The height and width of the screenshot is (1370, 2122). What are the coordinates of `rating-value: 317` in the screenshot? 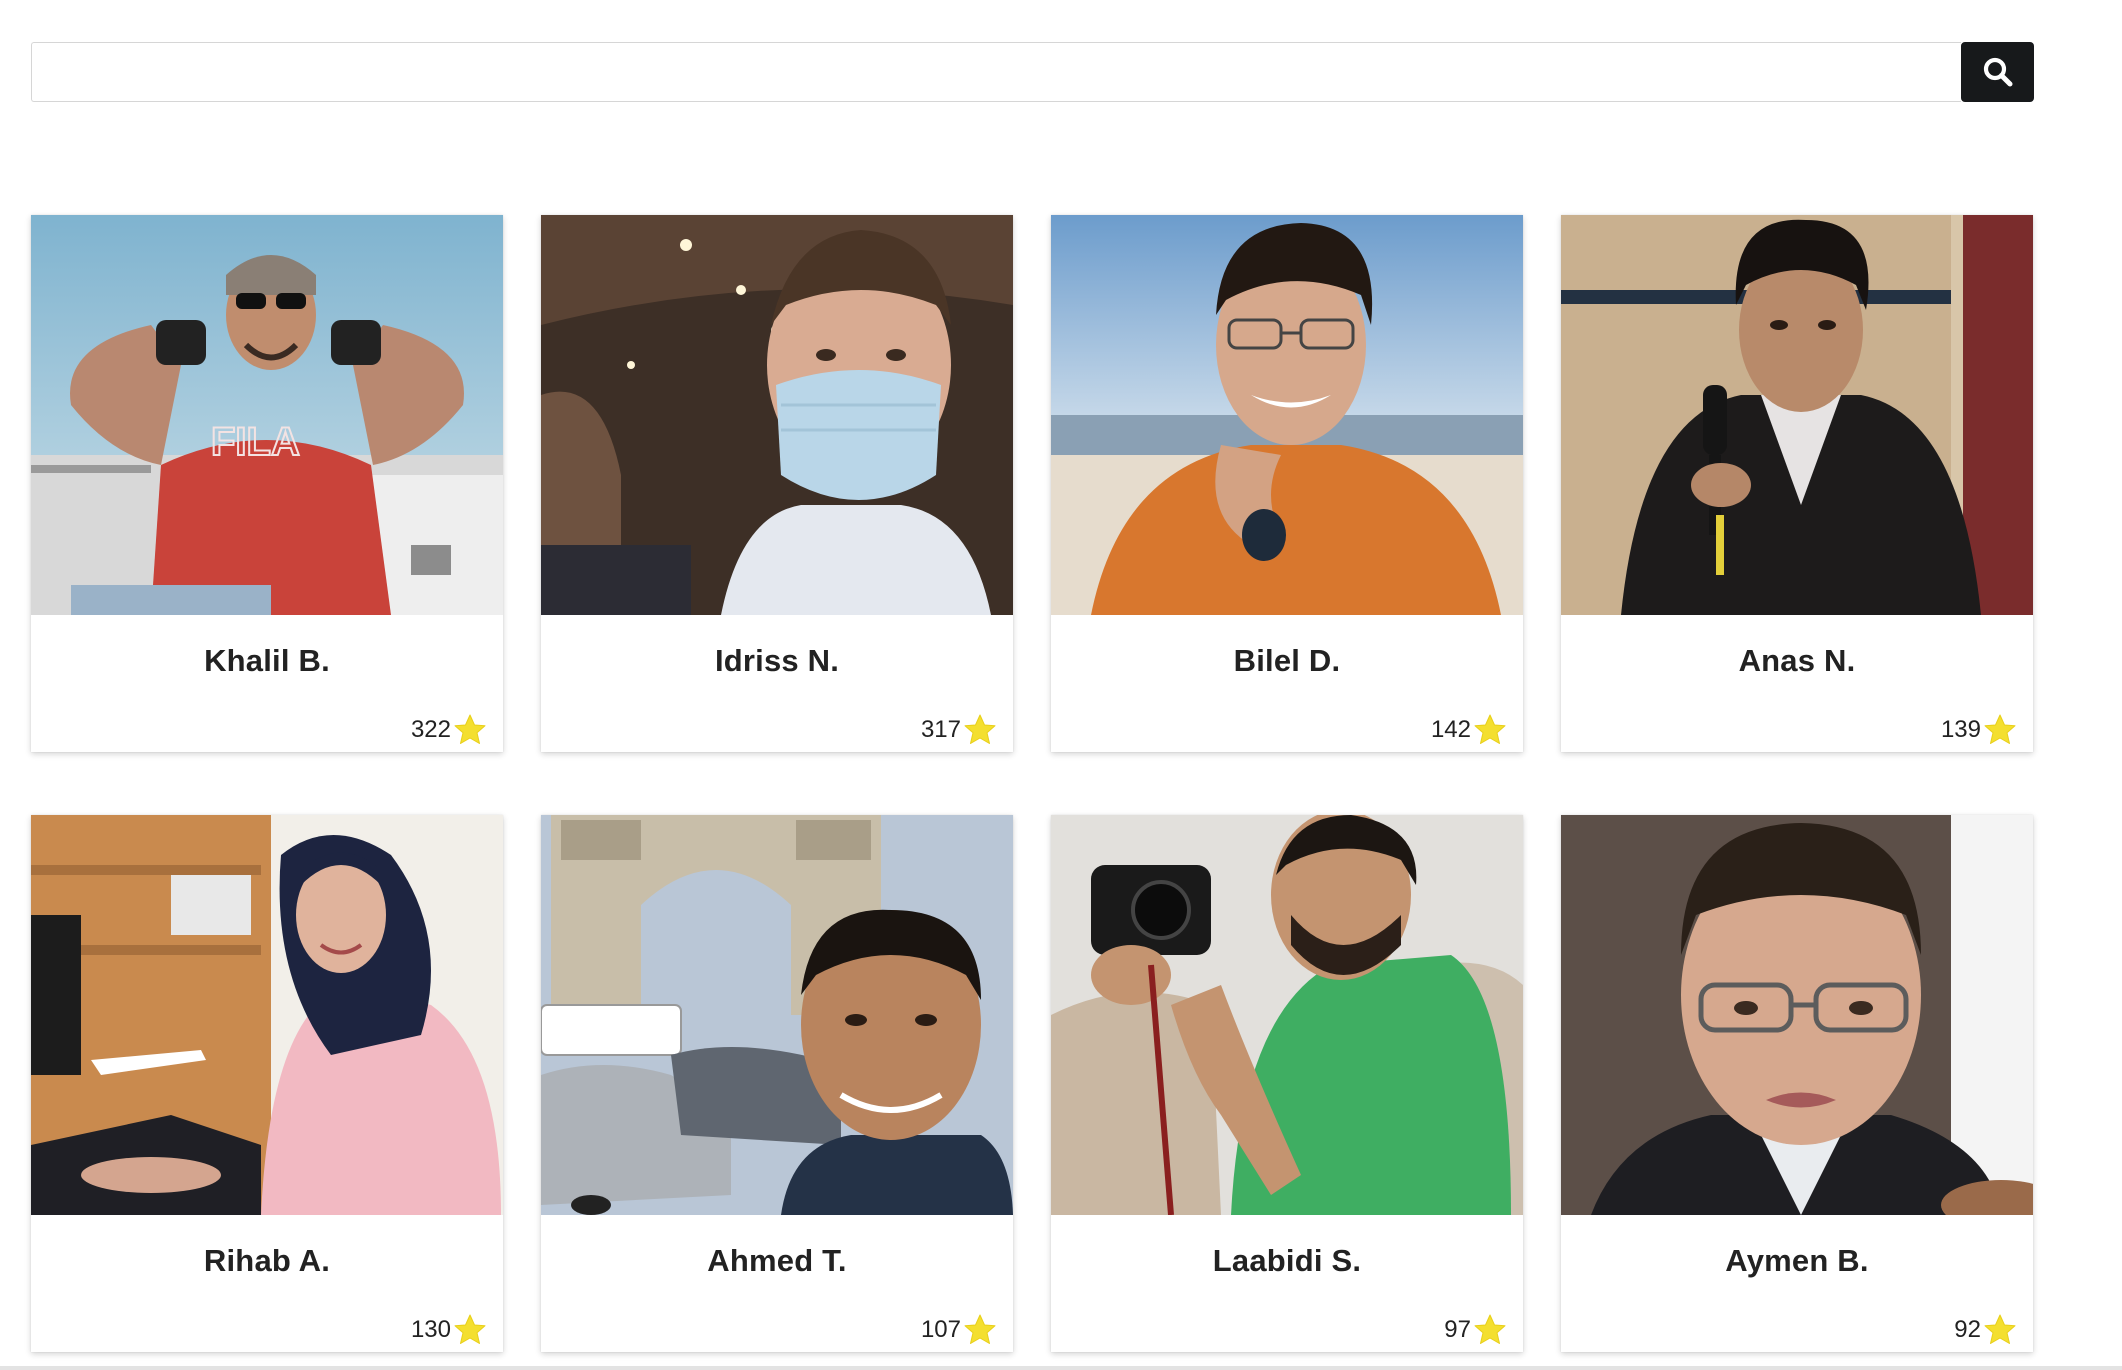 It's located at (940, 729).